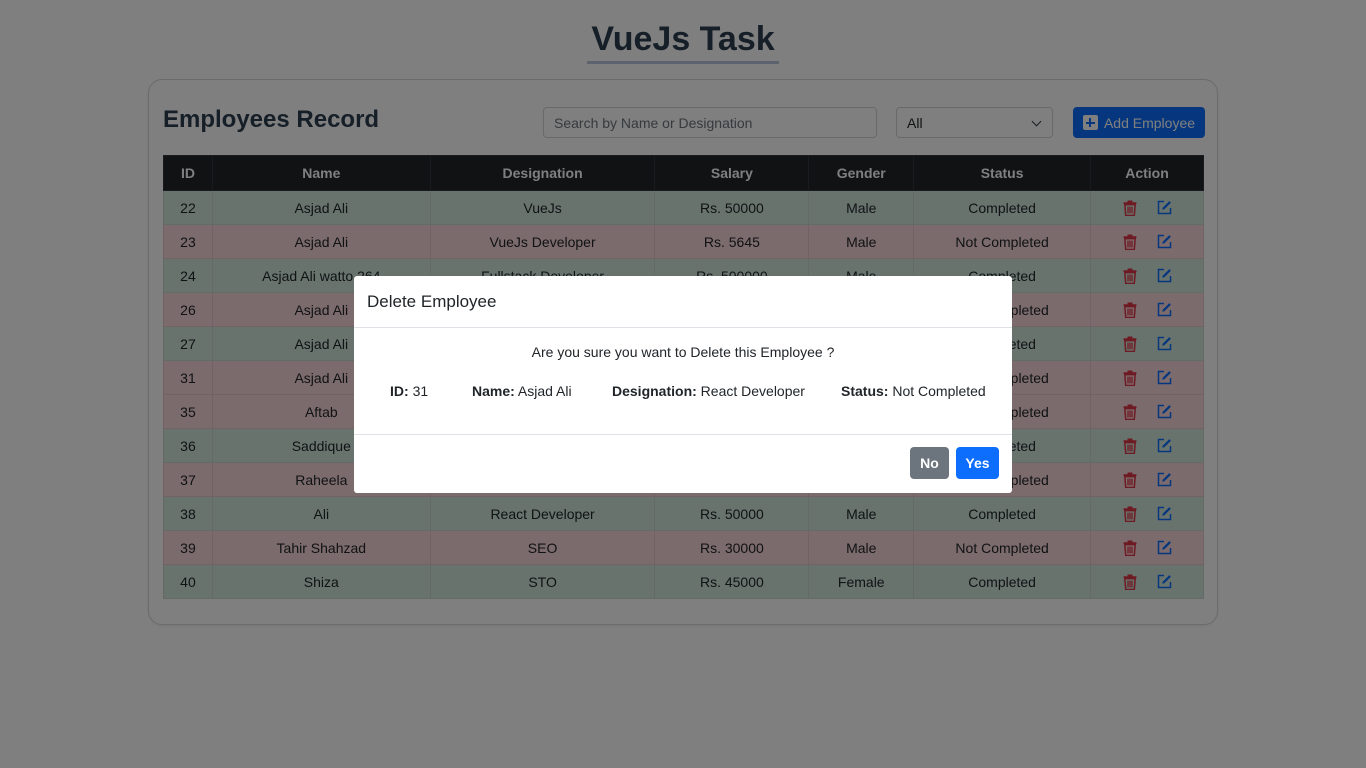  Describe the element at coordinates (977, 463) in the screenshot. I see `yes-button: Yes` at that location.